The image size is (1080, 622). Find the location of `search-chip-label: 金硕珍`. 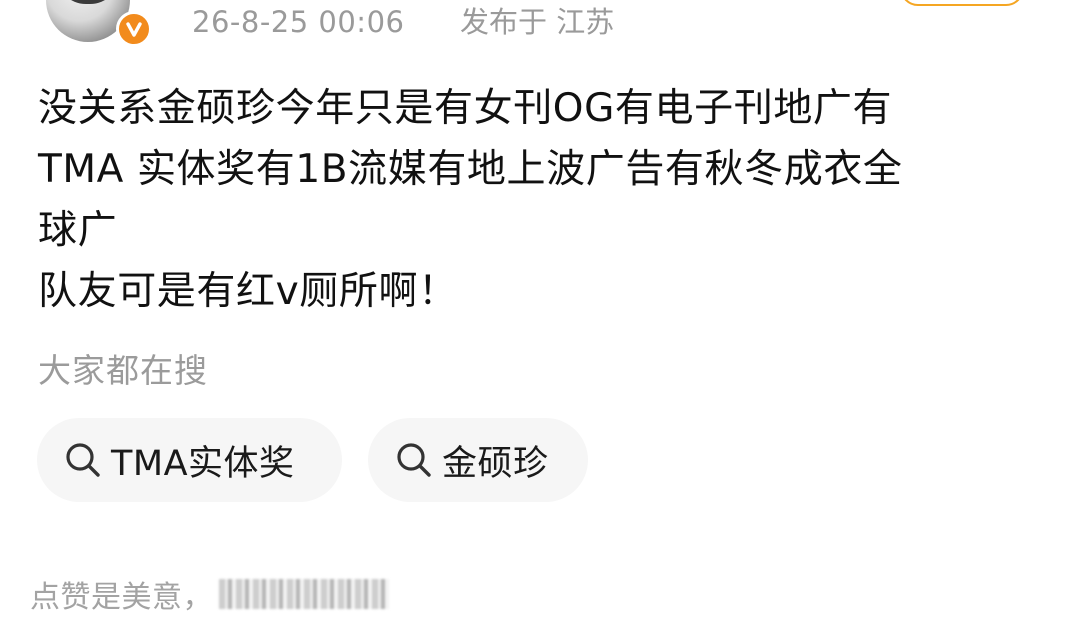

search-chip-label: 金硕珍 is located at coordinates (495, 463).